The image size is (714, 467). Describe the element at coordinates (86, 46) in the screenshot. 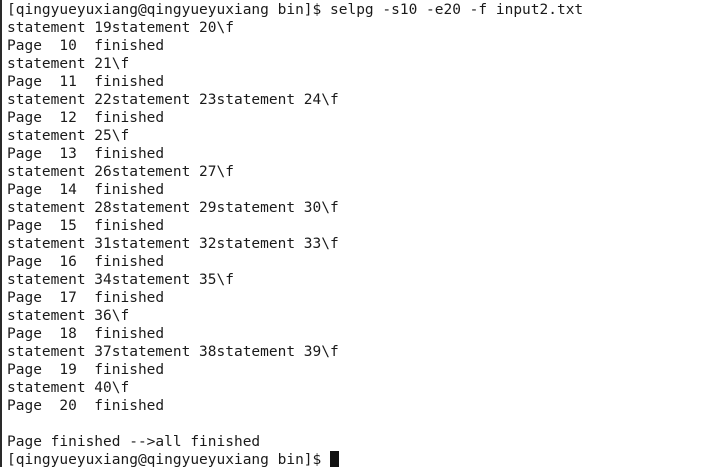

I see `output-line: Page 10 finished` at that location.